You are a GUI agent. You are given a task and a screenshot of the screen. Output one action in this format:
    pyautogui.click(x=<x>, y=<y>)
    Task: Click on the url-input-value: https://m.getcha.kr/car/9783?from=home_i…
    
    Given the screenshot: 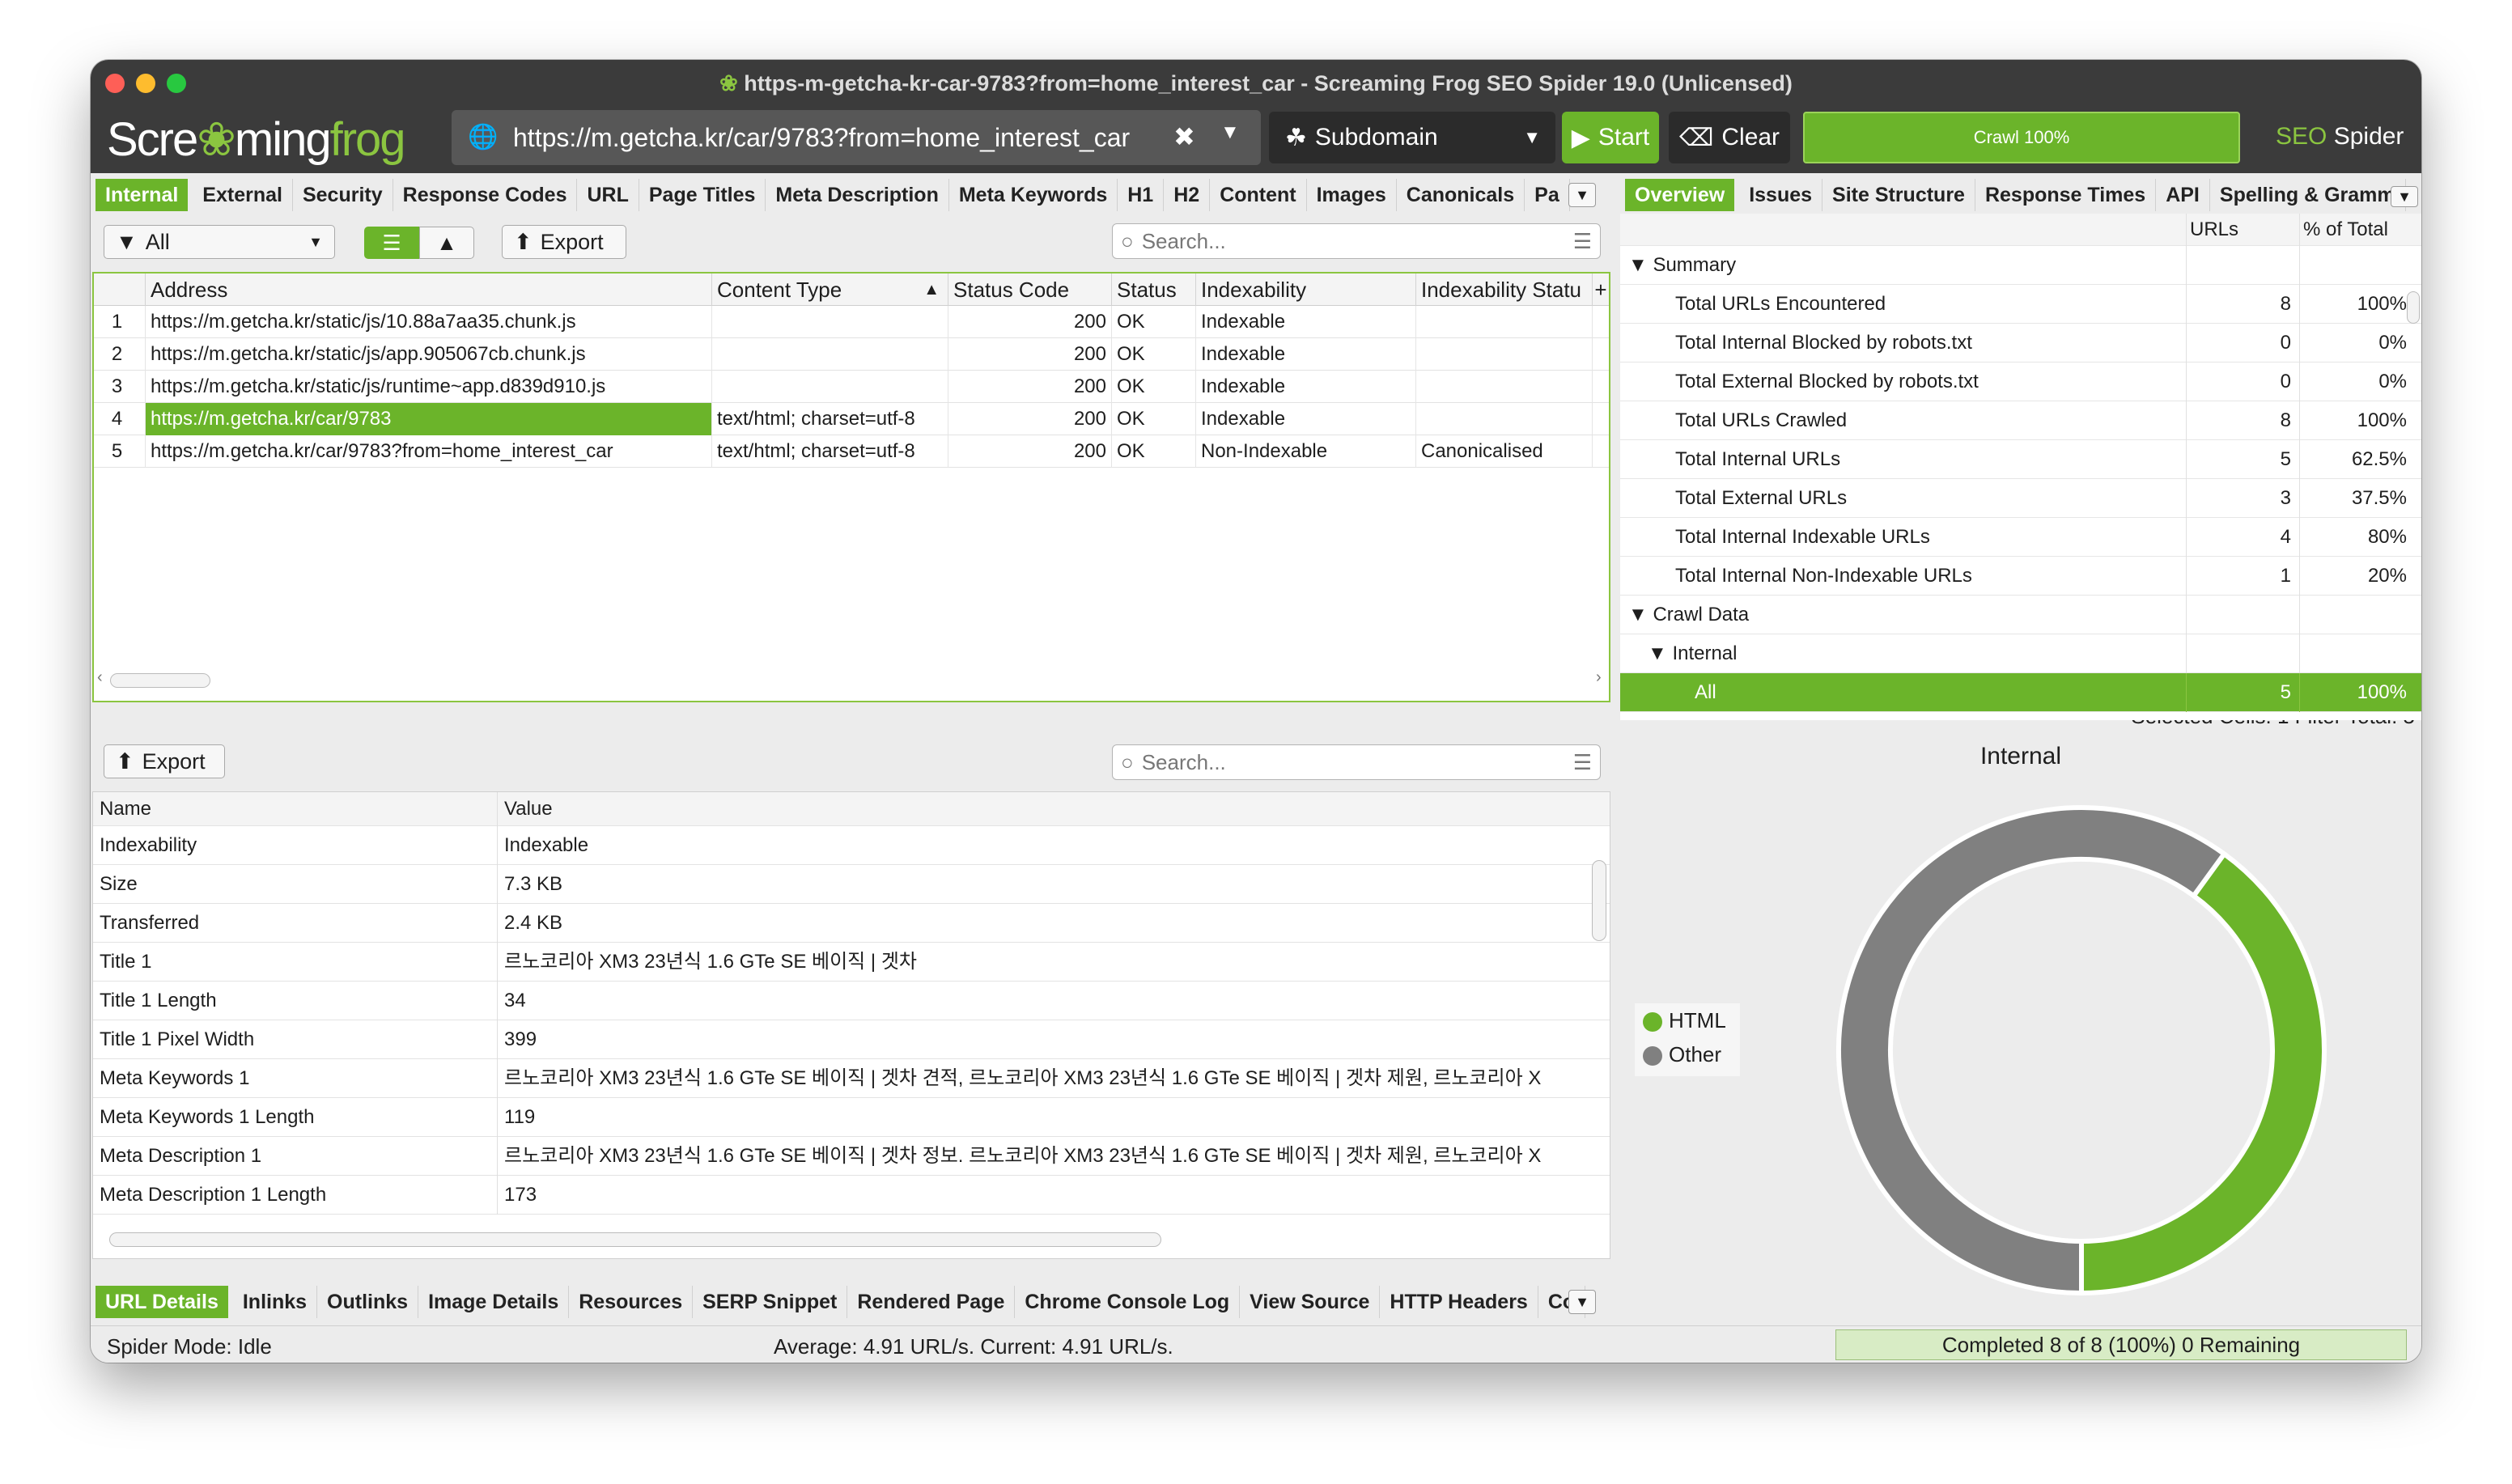 What is the action you would take?
    pyautogui.click(x=832, y=138)
    